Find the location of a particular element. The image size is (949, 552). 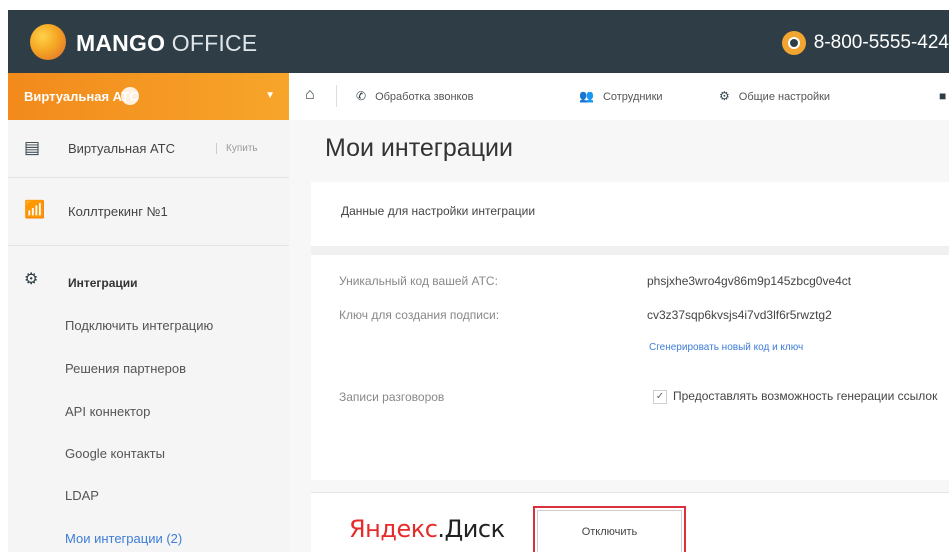

headset-icon is located at coordinates (793, 43).